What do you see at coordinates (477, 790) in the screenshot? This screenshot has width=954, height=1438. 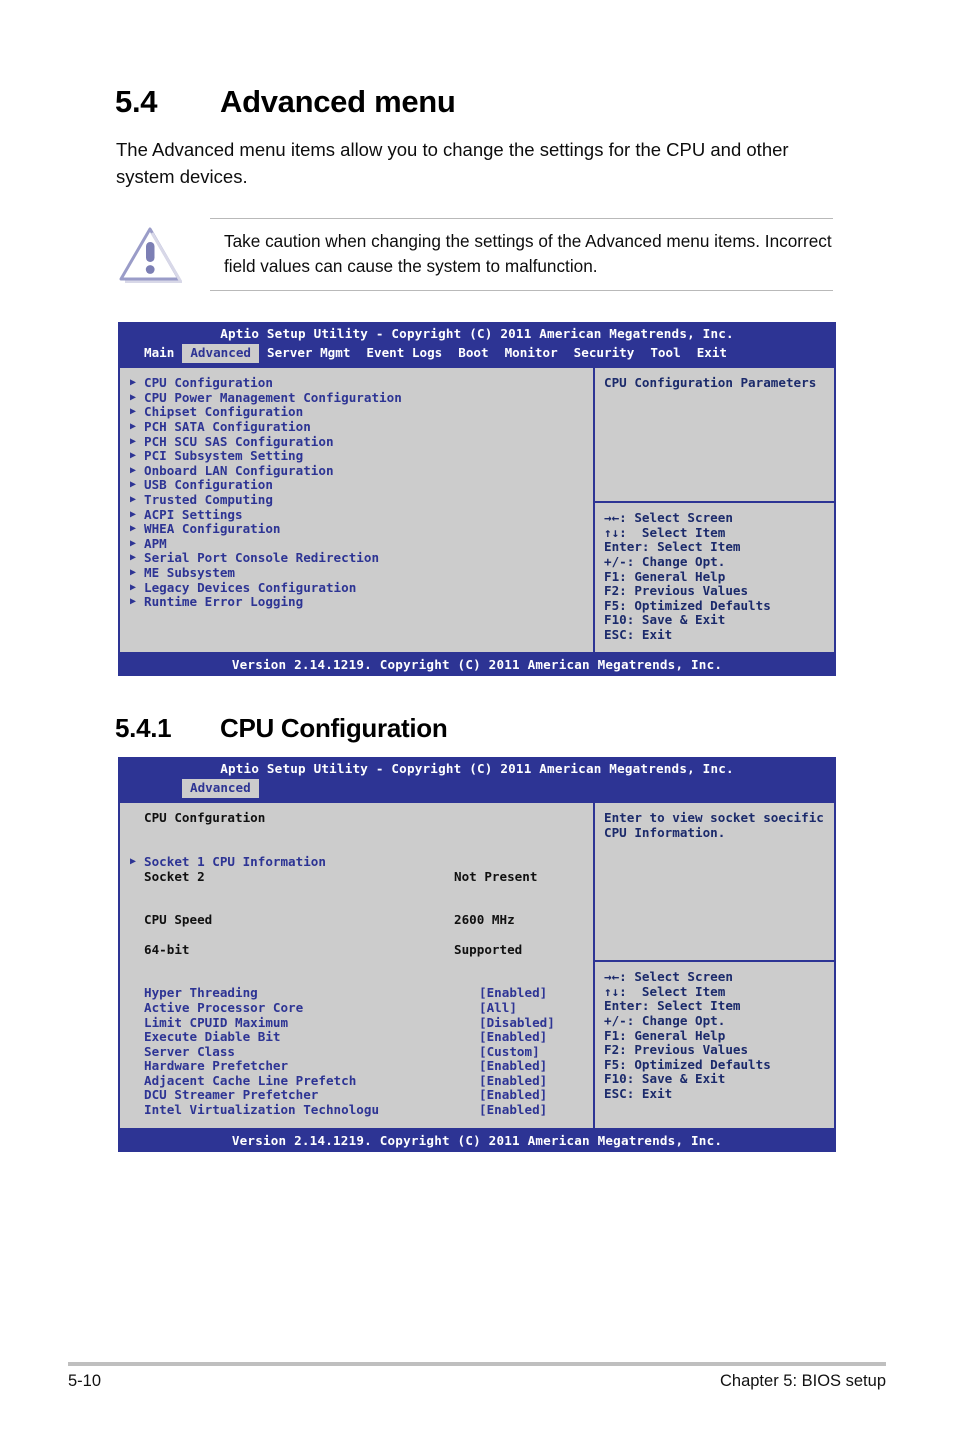 I see `bios-tab-bar: Advanced` at bounding box center [477, 790].